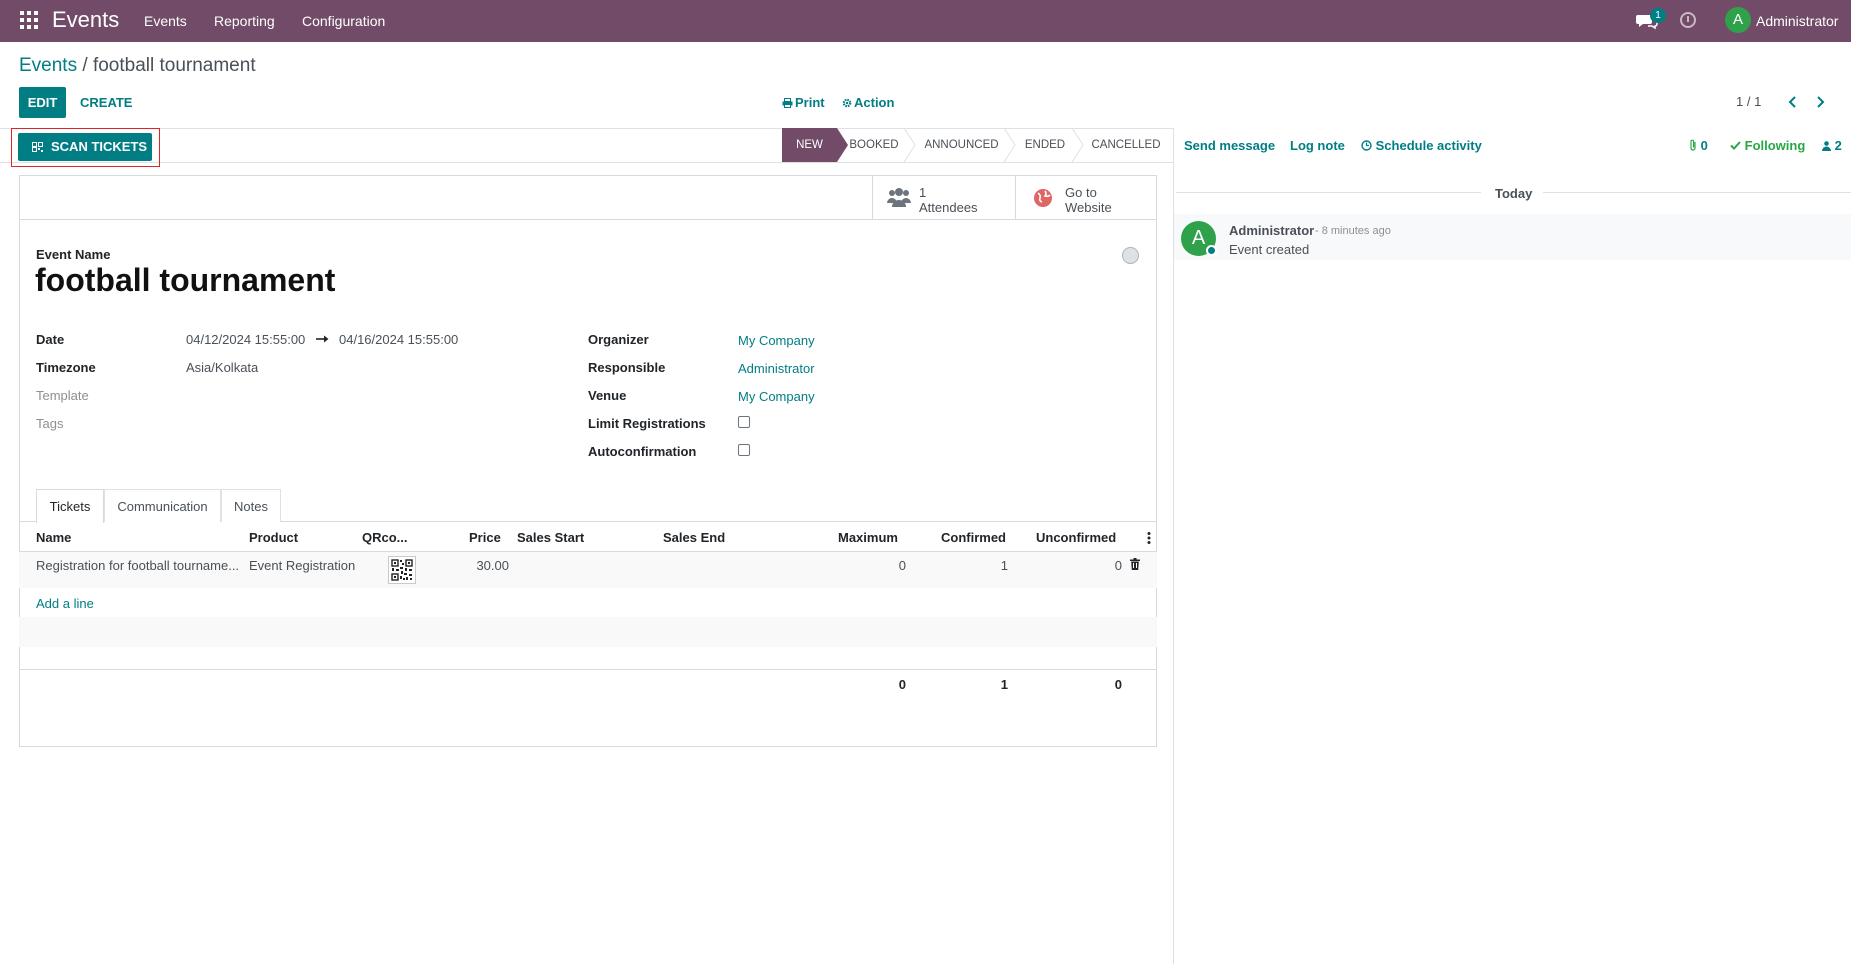  I want to click on trash-icon, so click(1135, 564).